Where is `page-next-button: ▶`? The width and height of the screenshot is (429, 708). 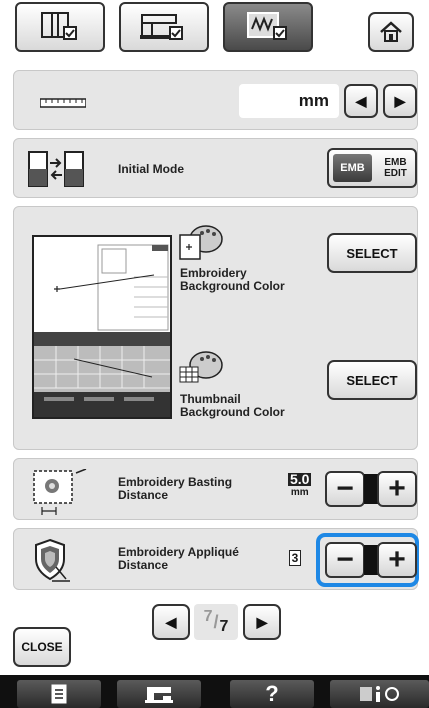 page-next-button: ▶ is located at coordinates (262, 622).